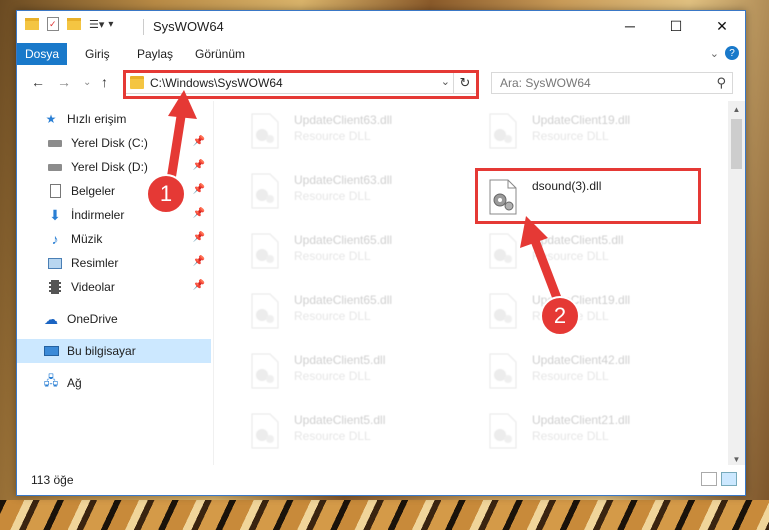 Image resolution: width=769 pixels, height=530 pixels. I want to click on tab-home: Giriş, so click(97, 54).